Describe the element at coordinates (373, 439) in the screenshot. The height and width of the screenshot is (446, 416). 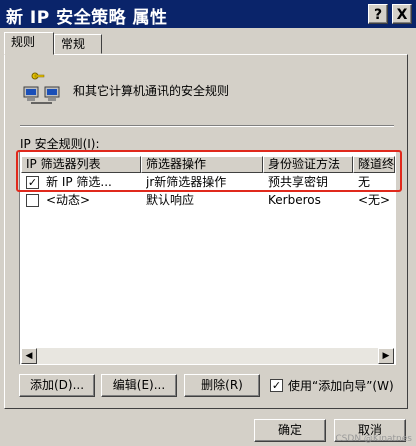
I see `watermark: CSDN @Kinatnes` at that location.